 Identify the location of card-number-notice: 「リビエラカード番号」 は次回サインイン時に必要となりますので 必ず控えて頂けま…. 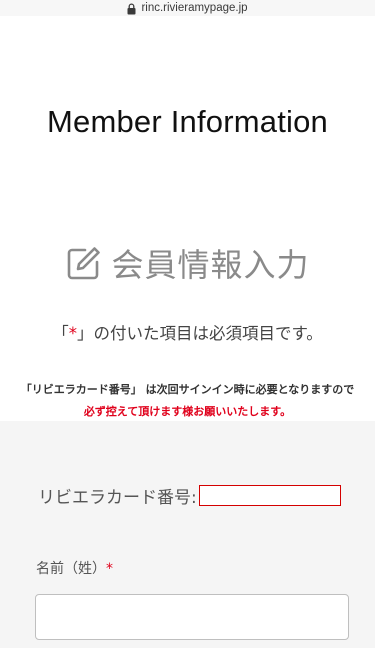
(187, 401).